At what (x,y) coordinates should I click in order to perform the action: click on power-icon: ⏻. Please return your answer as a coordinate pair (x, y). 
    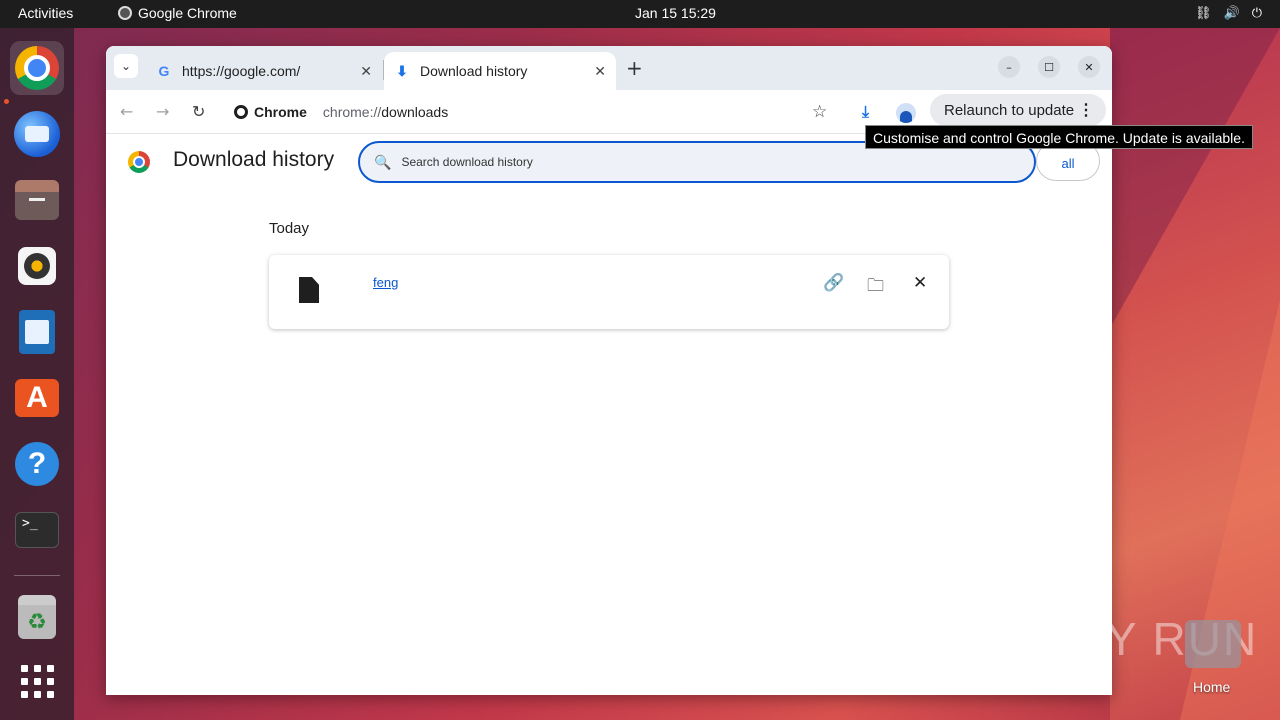
    Looking at the image, I should click on (1256, 12).